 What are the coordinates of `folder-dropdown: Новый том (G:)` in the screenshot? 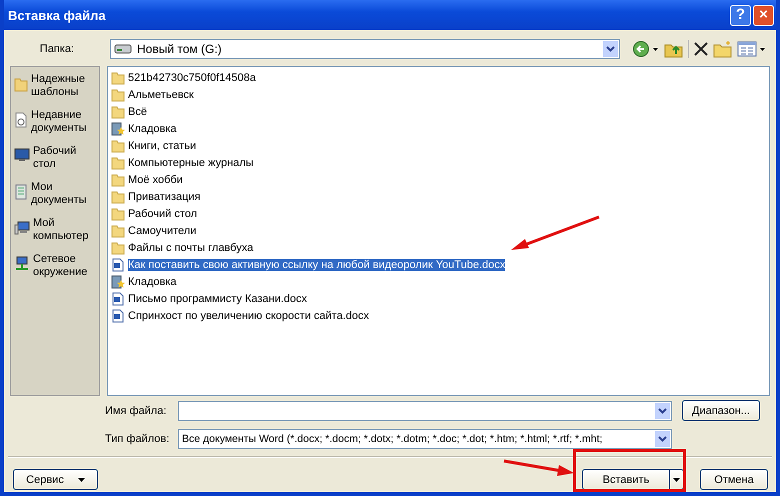 It's located at (365, 49).